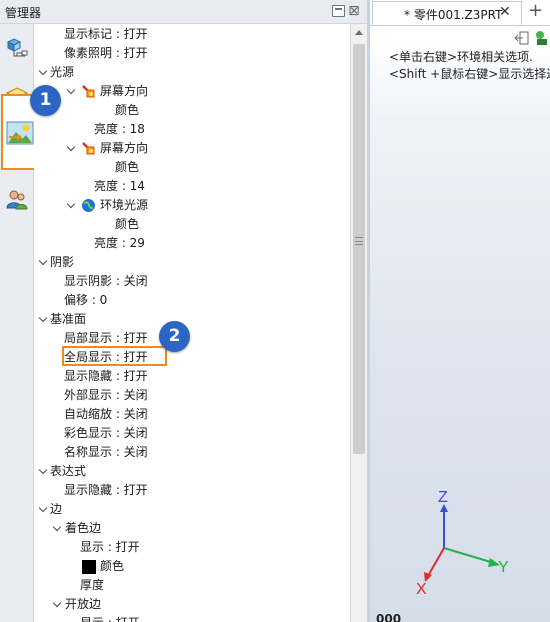 Image resolution: width=550 pixels, height=622 pixels. Describe the element at coordinates (20, 133) in the screenshot. I see `landscape-image-icon` at that location.